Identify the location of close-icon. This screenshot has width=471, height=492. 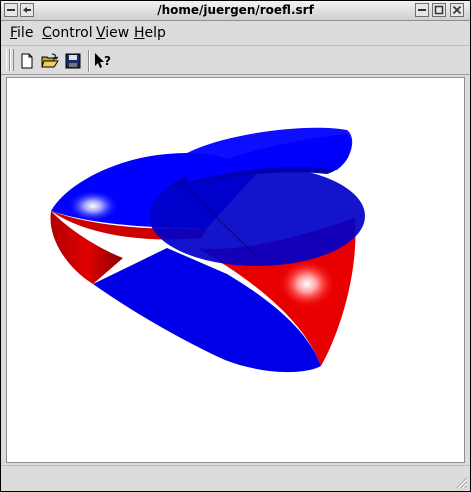
(457, 10).